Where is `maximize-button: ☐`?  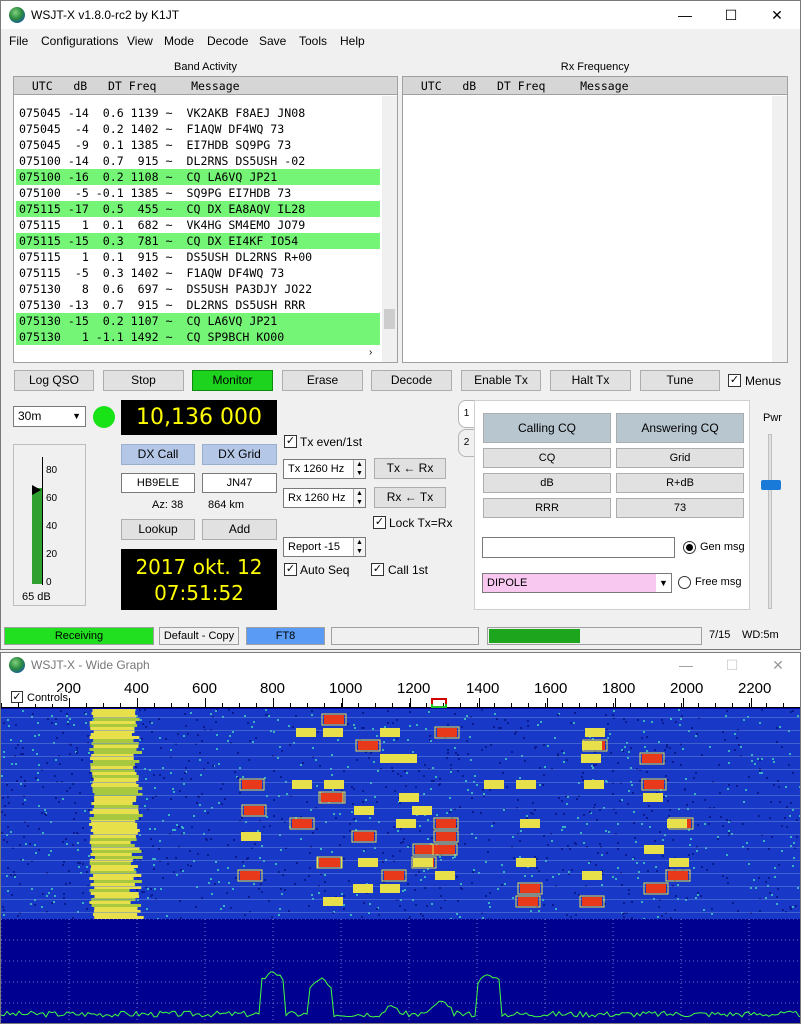
maximize-button: ☐ is located at coordinates (731, 15).